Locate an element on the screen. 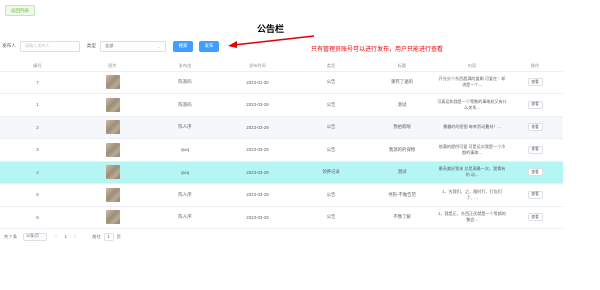  cell-title: 寻狗·不做告范 is located at coordinates (402, 195).